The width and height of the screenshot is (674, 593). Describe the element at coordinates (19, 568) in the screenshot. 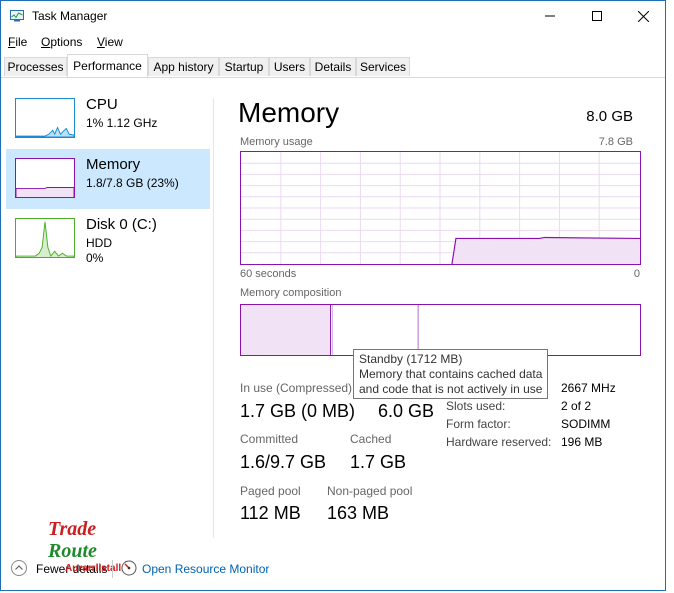

I see `chevron-up-icon` at that location.